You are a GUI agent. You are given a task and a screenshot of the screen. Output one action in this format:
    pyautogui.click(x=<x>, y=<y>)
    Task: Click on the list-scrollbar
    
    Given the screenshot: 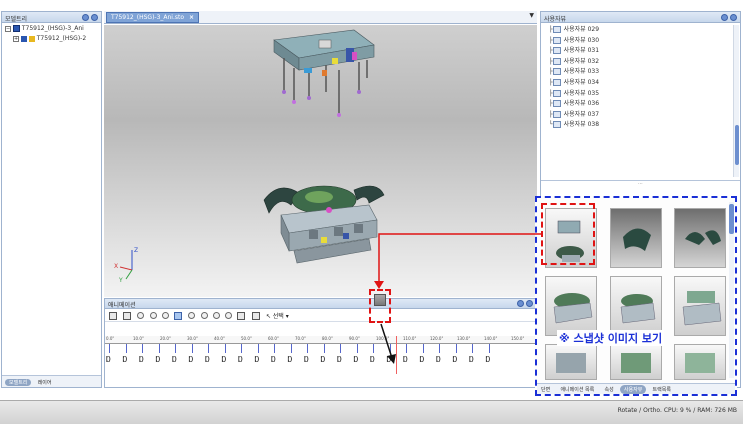 What is the action you would take?
    pyautogui.click(x=736, y=101)
    